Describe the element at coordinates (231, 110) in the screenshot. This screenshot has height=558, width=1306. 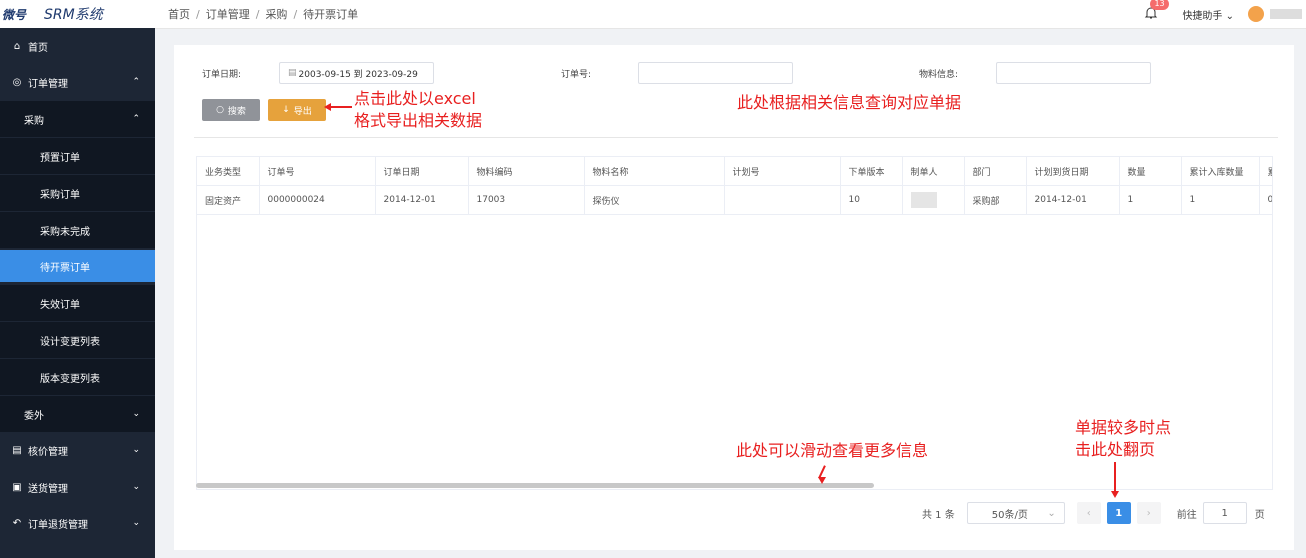
I see `search-button: ○ 搜索` at that location.